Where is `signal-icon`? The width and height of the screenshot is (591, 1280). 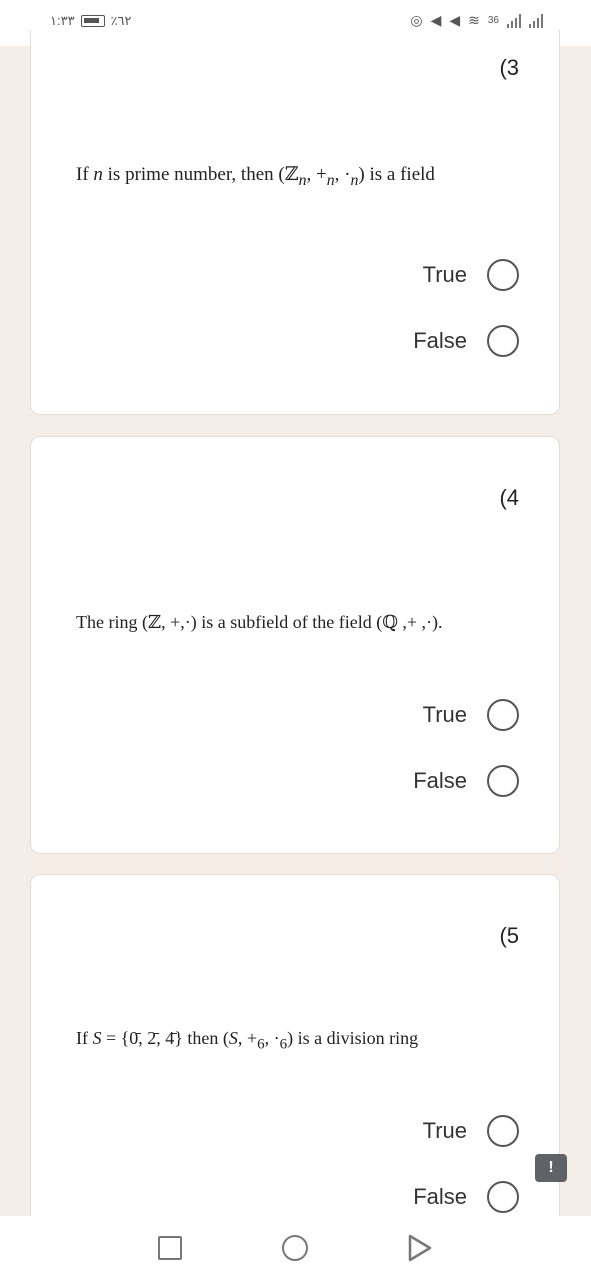 signal-icon is located at coordinates (514, 20).